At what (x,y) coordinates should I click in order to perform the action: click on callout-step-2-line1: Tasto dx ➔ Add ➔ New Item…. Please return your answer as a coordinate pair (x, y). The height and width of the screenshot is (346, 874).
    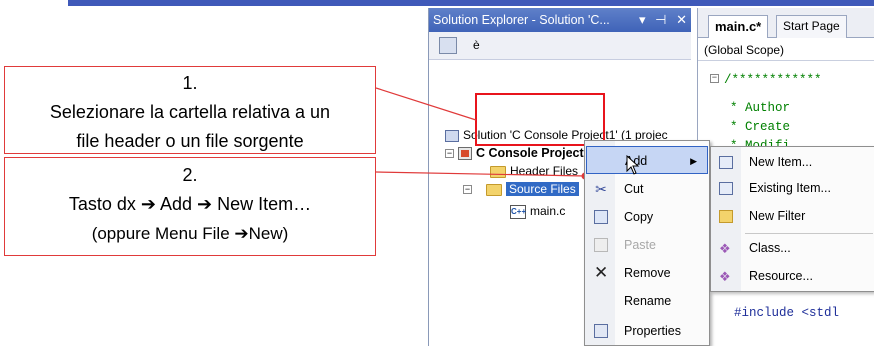
    Looking at the image, I should click on (190, 204).